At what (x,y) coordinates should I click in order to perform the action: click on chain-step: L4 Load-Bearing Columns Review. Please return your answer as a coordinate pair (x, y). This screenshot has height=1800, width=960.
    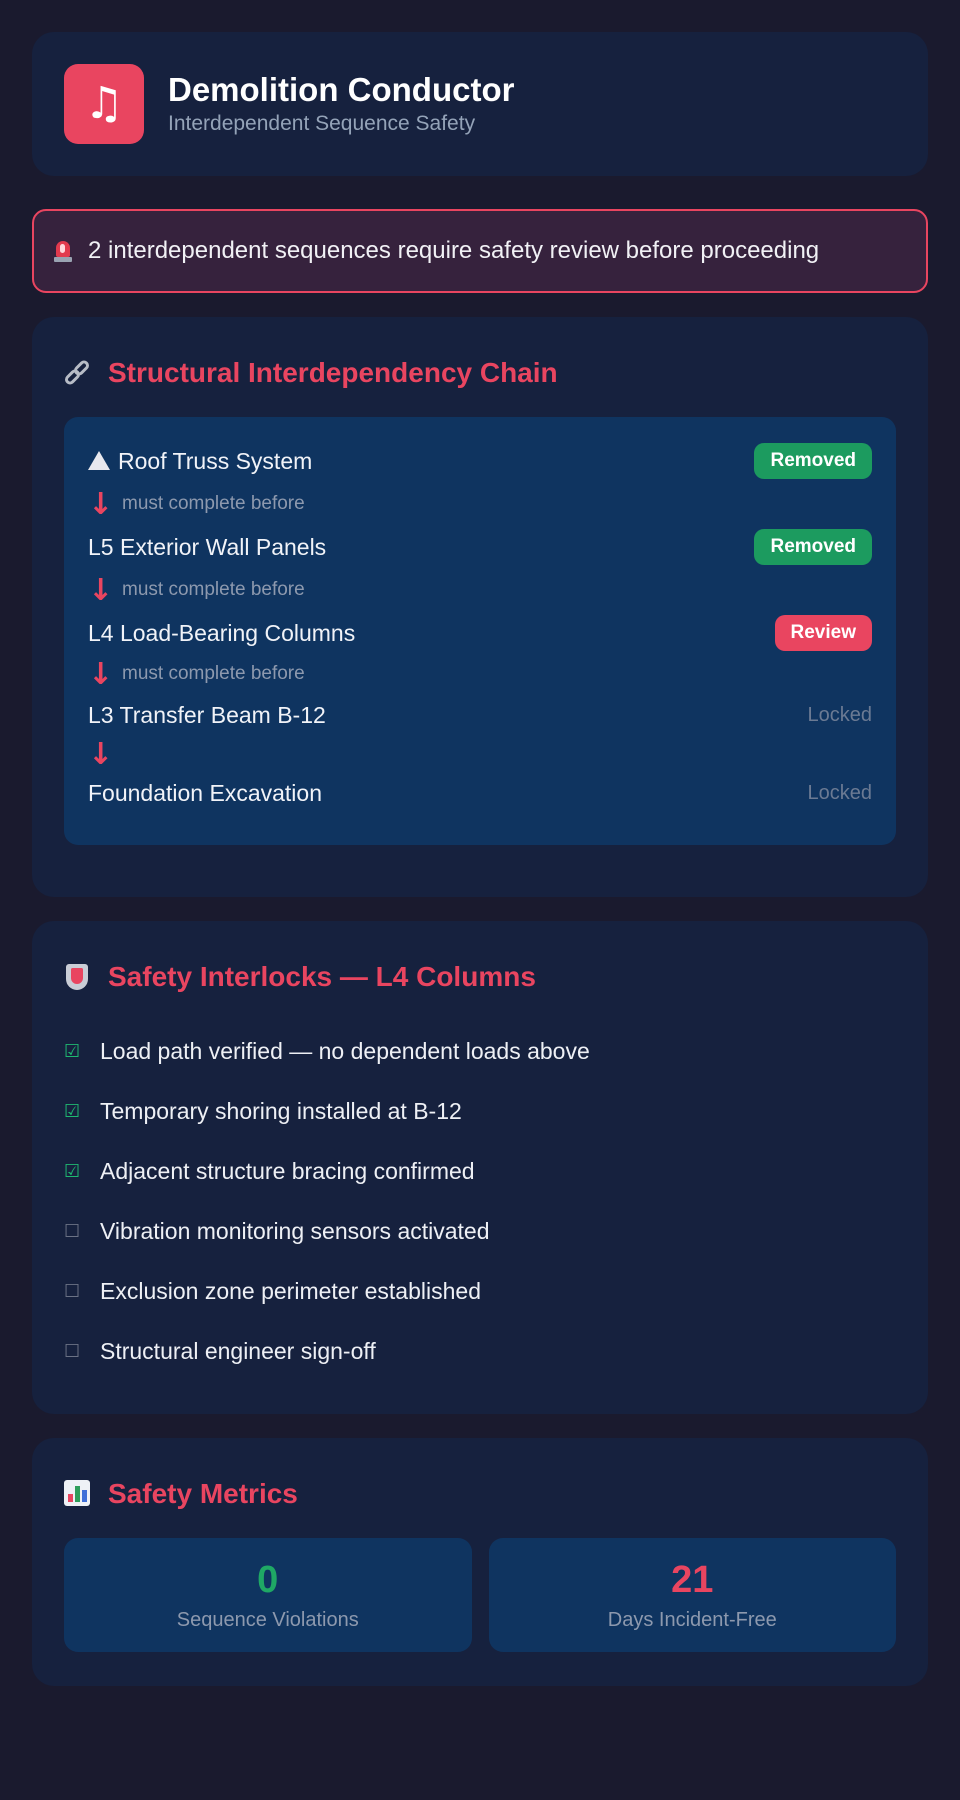
    Looking at the image, I should click on (480, 633).